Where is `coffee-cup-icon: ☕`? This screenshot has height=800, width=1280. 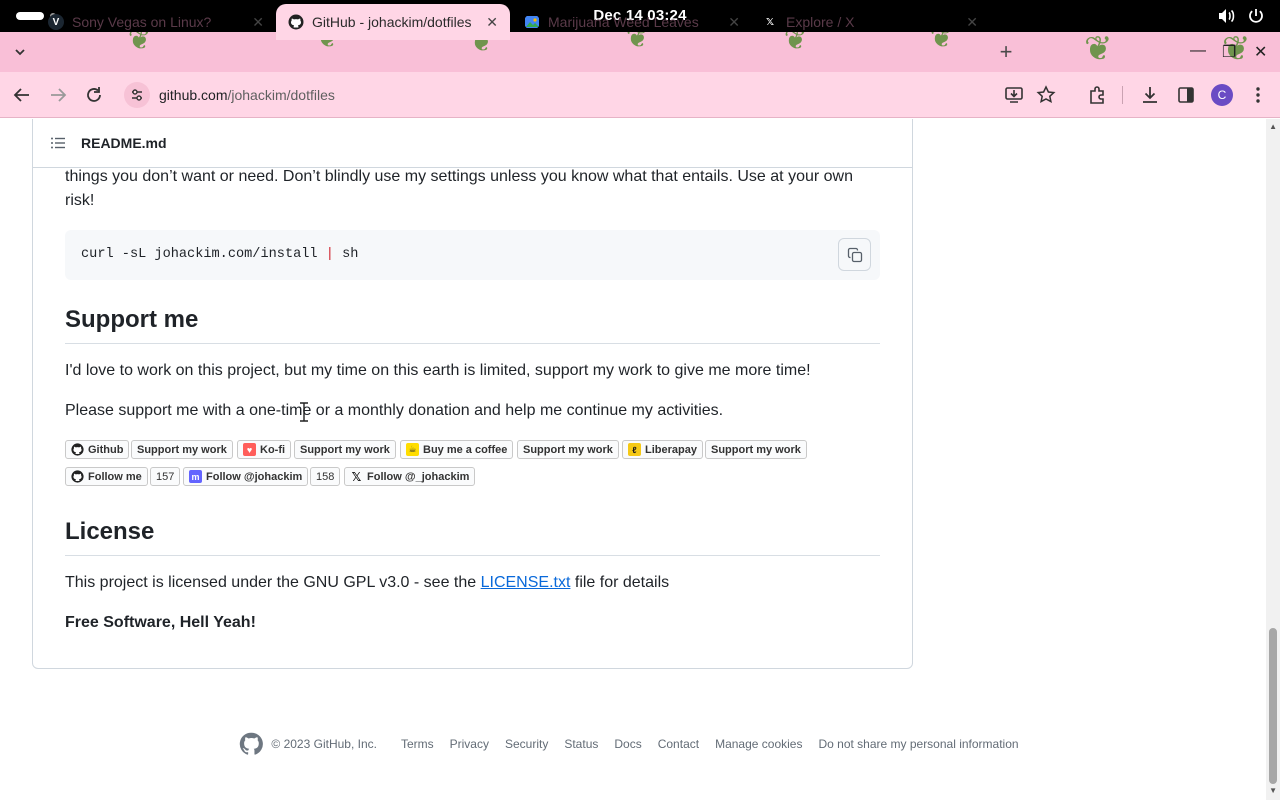 coffee-cup-icon: ☕ is located at coordinates (412, 449).